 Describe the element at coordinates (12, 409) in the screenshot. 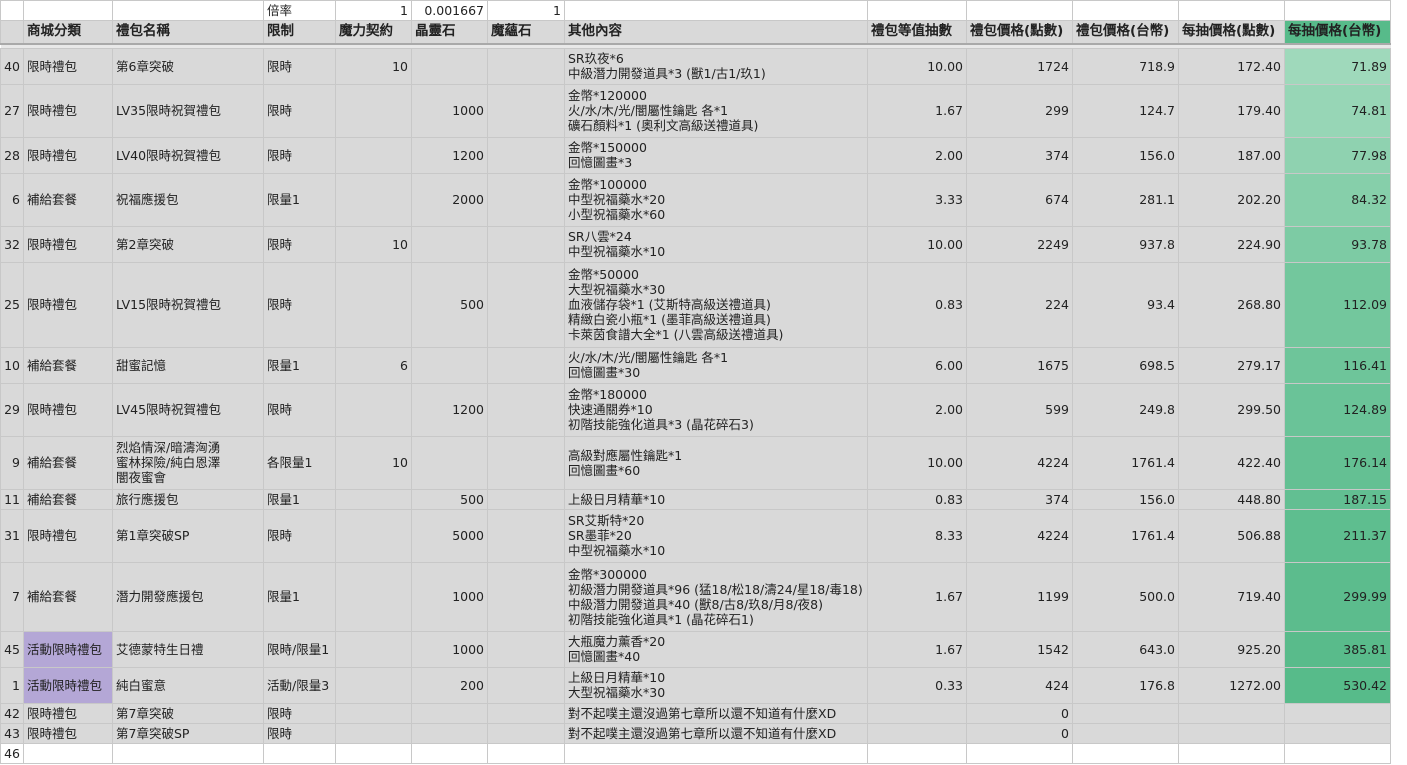

I see `row-number-cell: 29` at that location.